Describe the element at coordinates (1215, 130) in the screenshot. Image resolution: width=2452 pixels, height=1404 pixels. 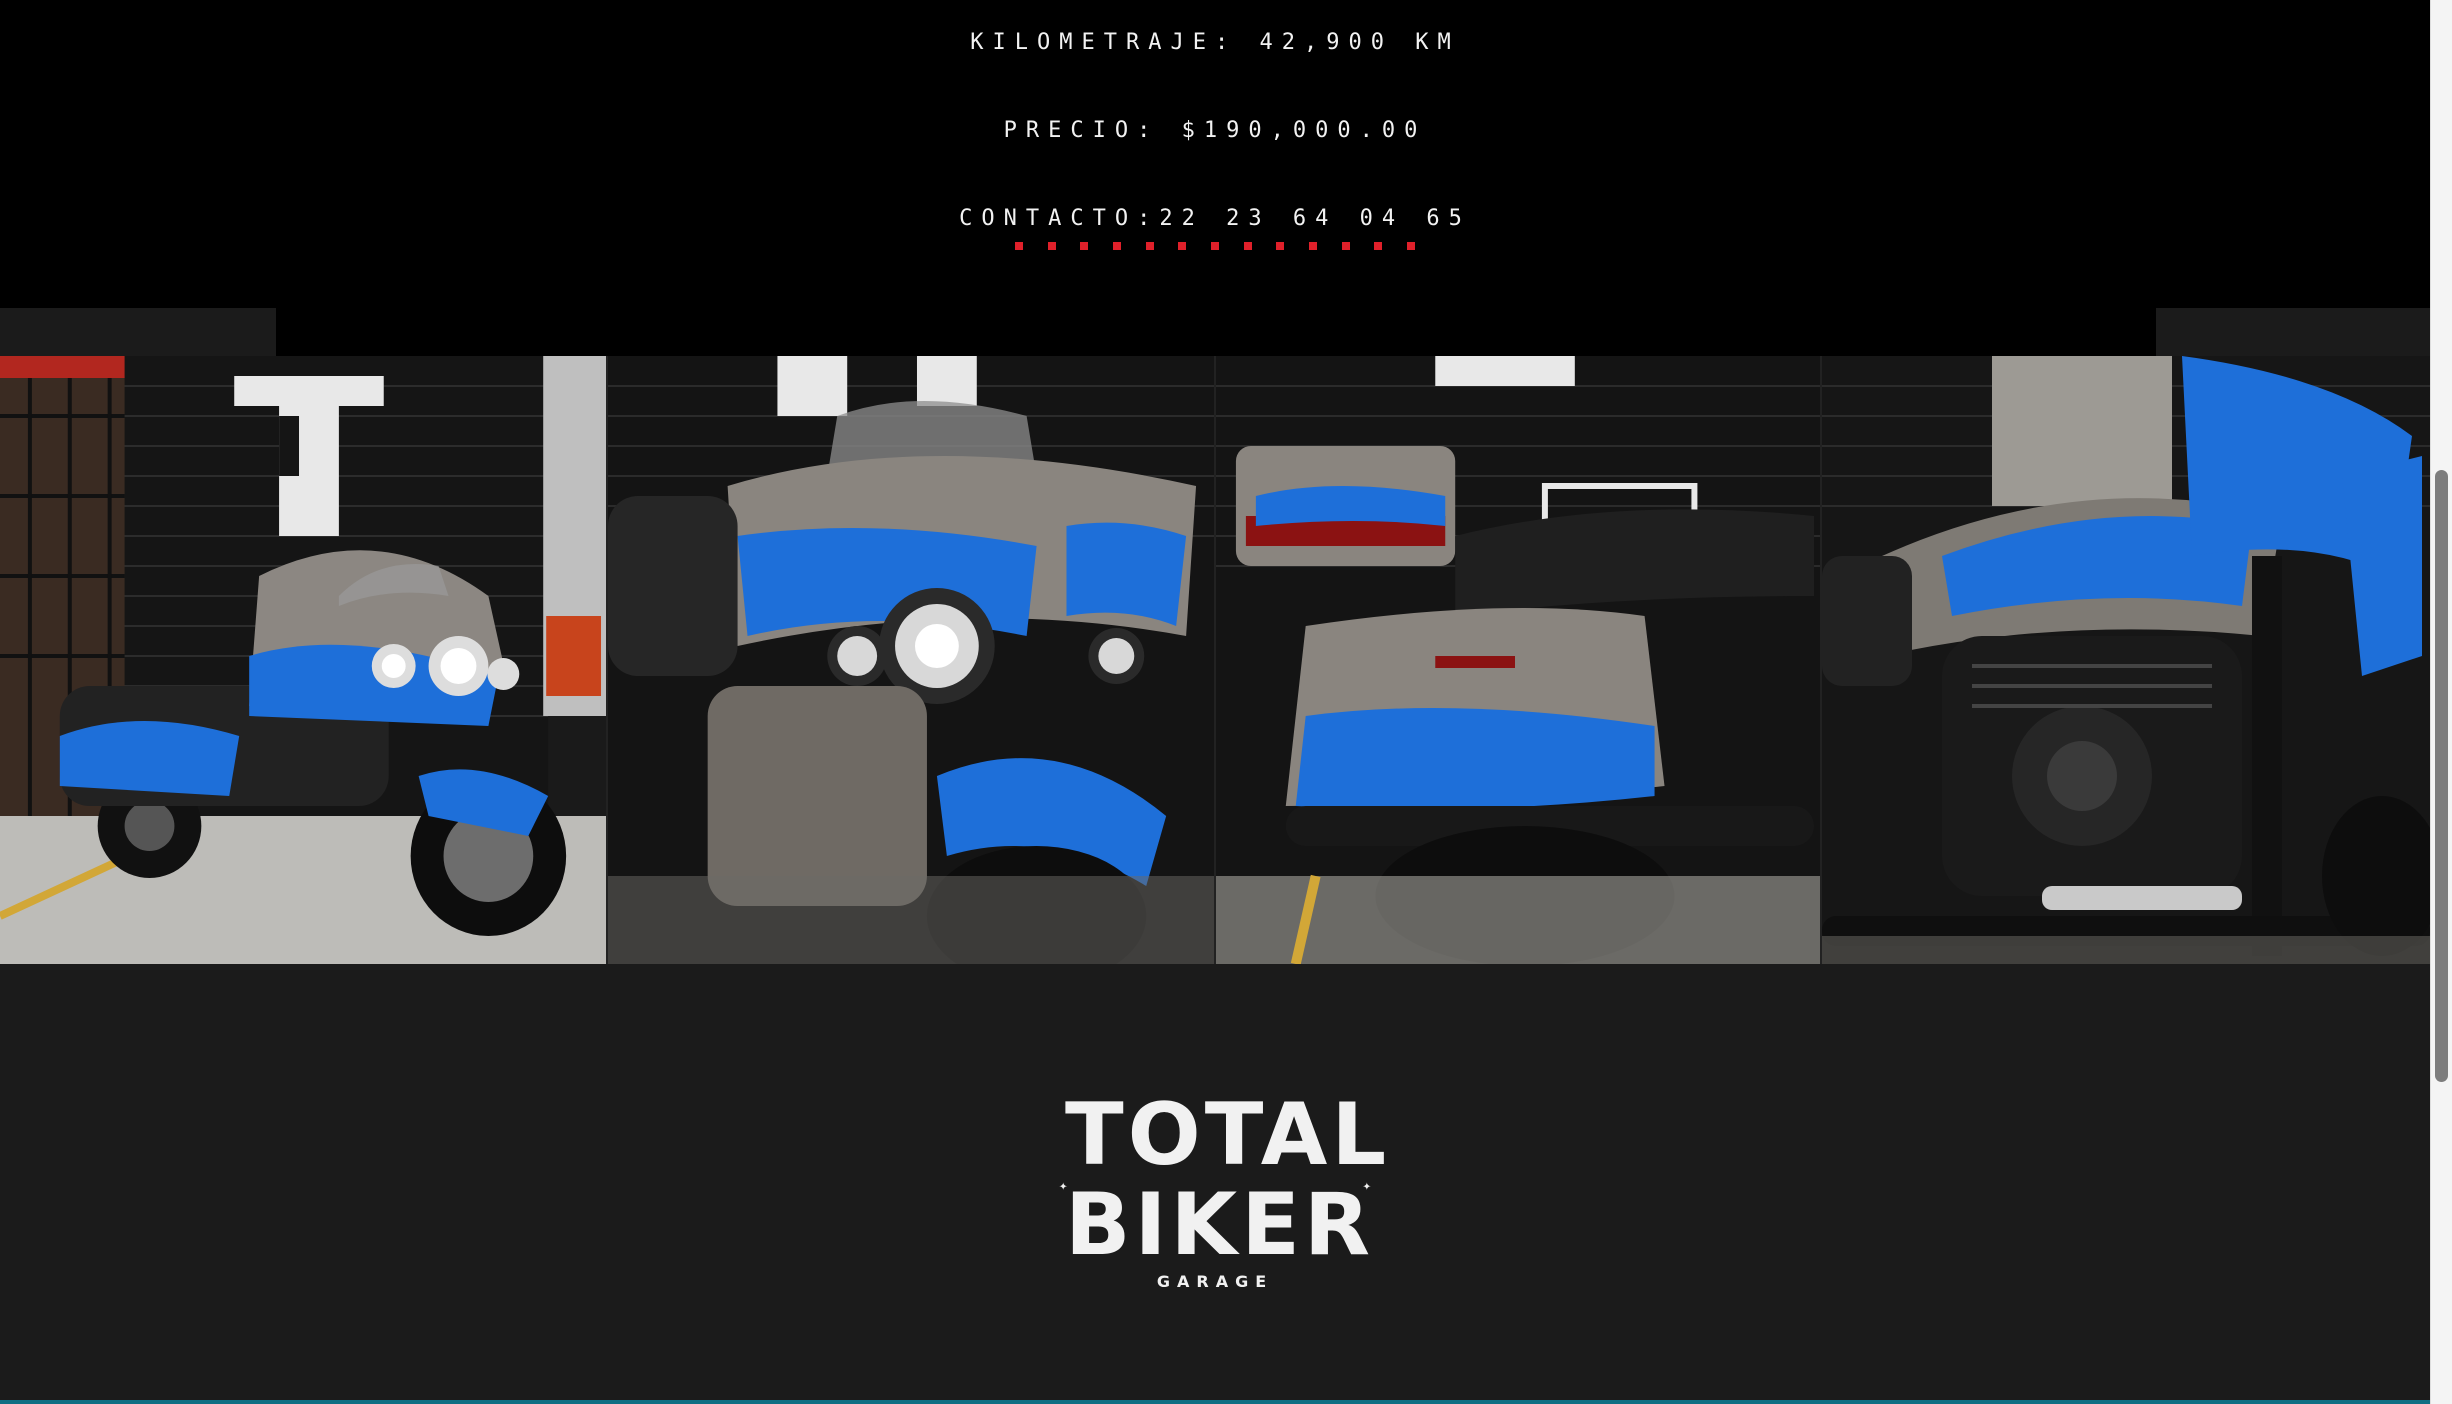
I see `price-text: PRECIO: $190,000.00` at that location.